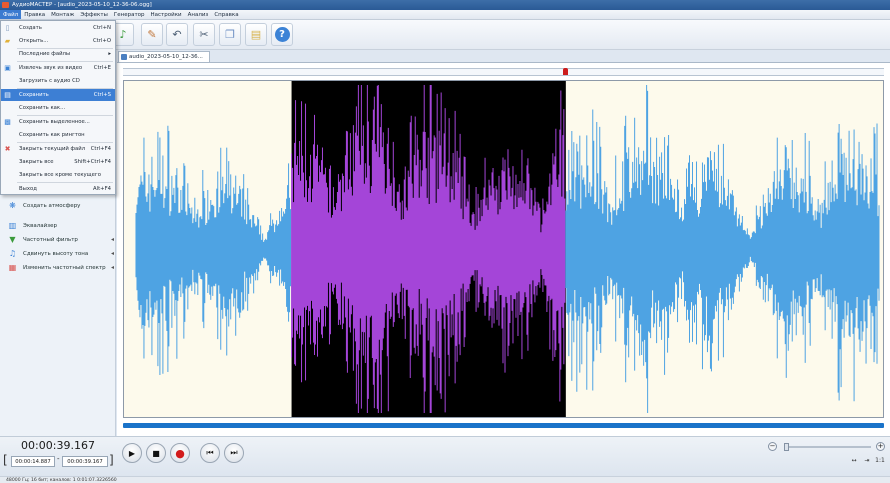 The height and width of the screenshot is (483, 890). I want to click on selection-start-field: 00:00:14.887, so click(33, 461).